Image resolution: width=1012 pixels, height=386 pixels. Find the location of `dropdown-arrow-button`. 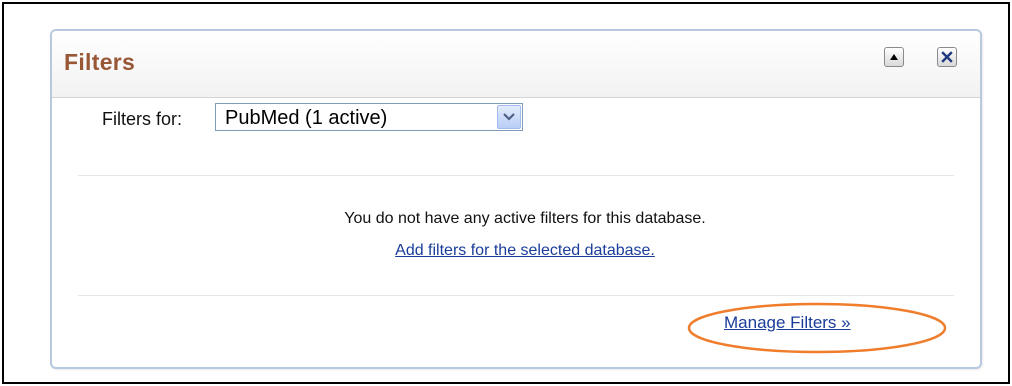

dropdown-arrow-button is located at coordinates (509, 117).